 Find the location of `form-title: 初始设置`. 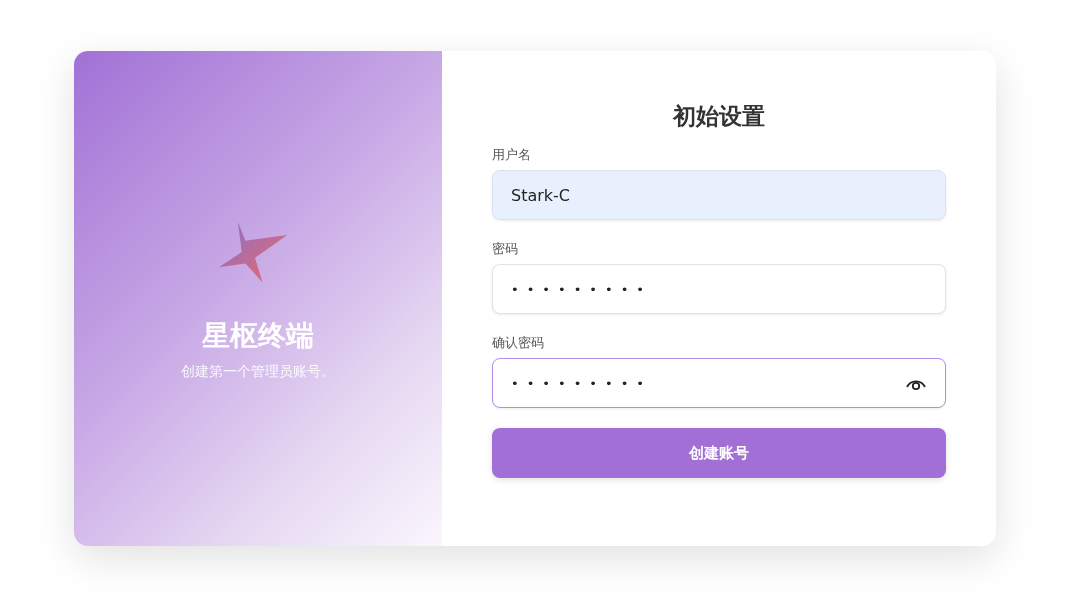

form-title: 初始设置 is located at coordinates (718, 116).